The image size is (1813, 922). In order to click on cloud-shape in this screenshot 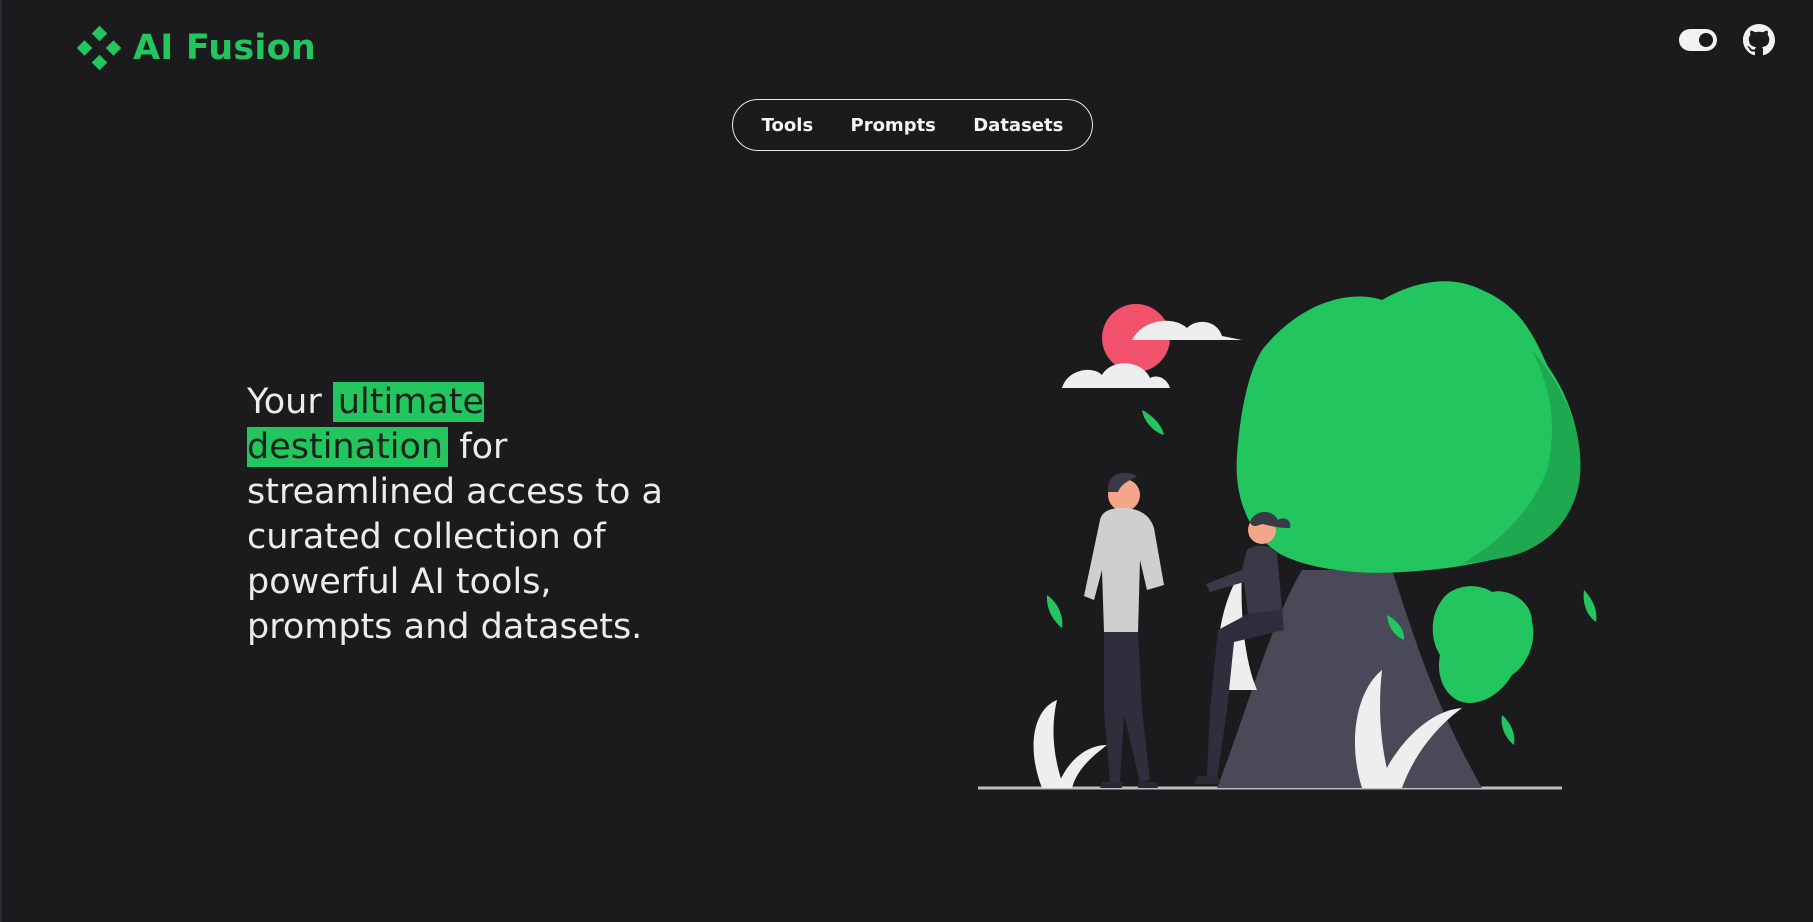, I will do `click(1116, 375)`.